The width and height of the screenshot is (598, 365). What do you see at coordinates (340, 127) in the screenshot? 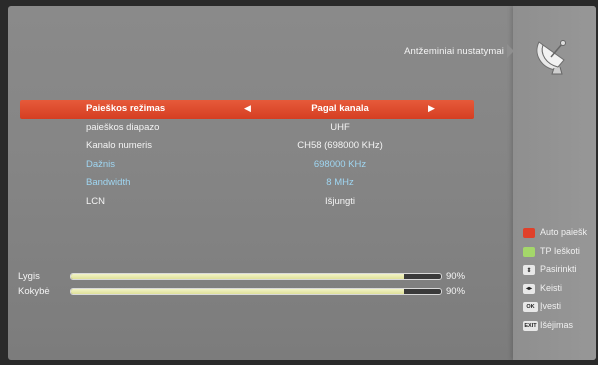
I see `menu-row-value: UHF` at bounding box center [340, 127].